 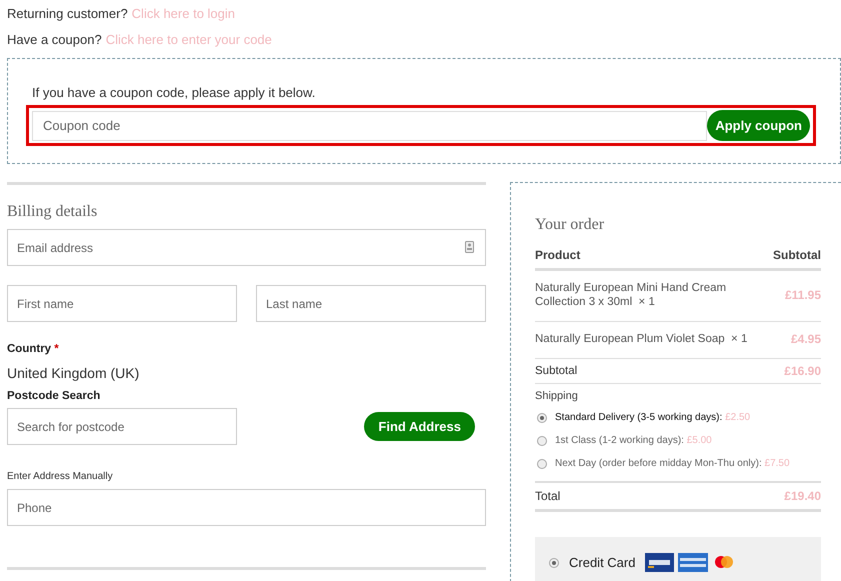 I want to click on product-name: Naturally European Mini Hand Cream Collection 3 x 30ml × 1, so click(x=631, y=295).